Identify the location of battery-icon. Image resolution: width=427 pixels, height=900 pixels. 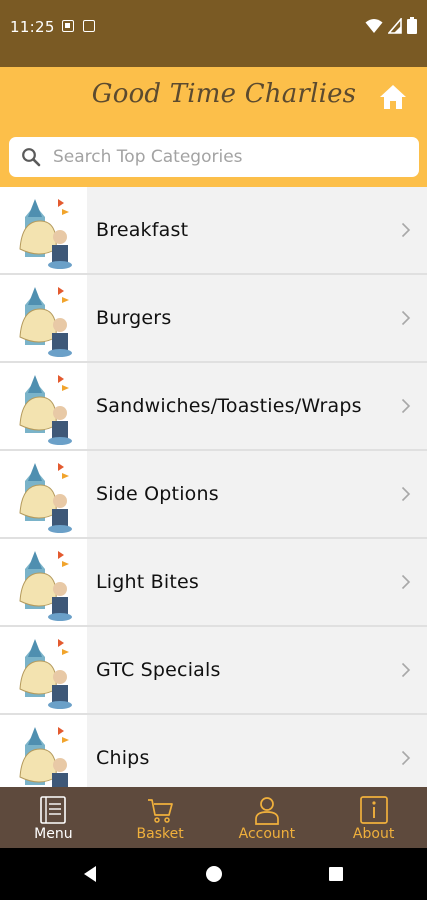
(412, 25).